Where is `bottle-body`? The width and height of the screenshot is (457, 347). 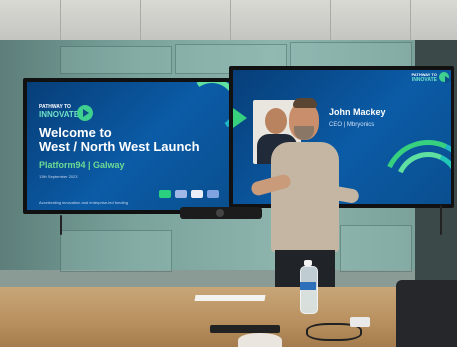 bottle-body is located at coordinates (309, 290).